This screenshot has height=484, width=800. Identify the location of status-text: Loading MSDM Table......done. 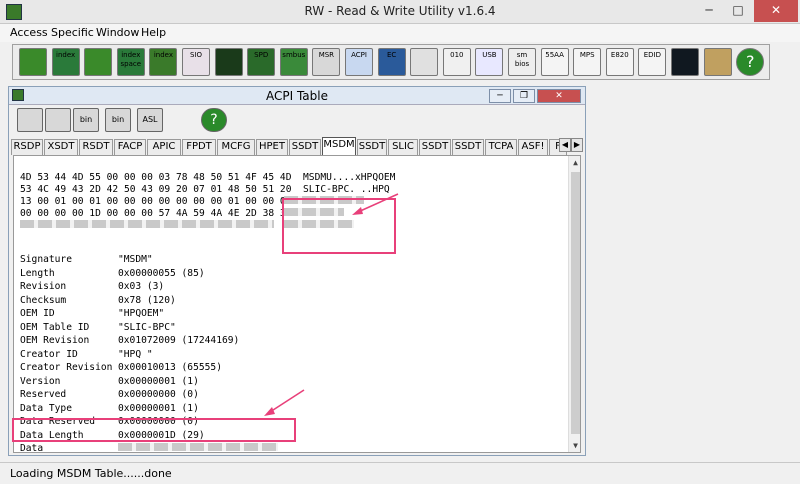
(91, 473).